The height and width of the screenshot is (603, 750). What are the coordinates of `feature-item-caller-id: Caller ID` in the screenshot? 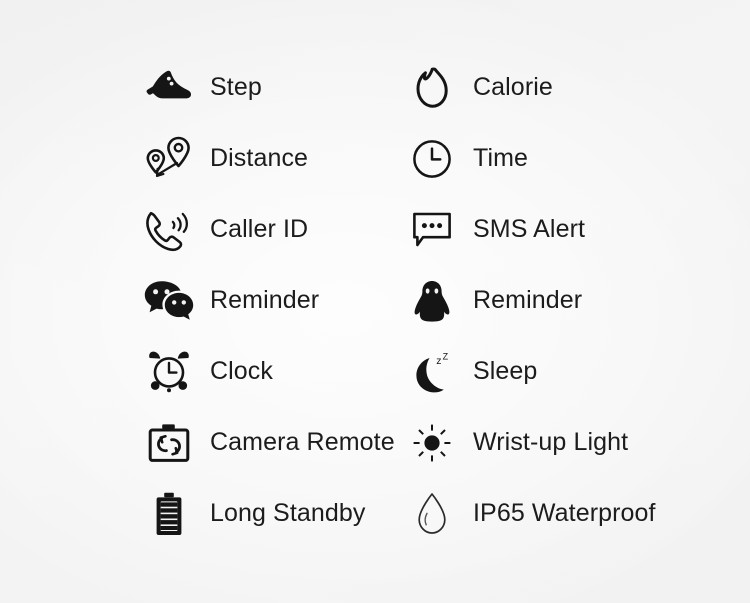 It's located at (270, 229).